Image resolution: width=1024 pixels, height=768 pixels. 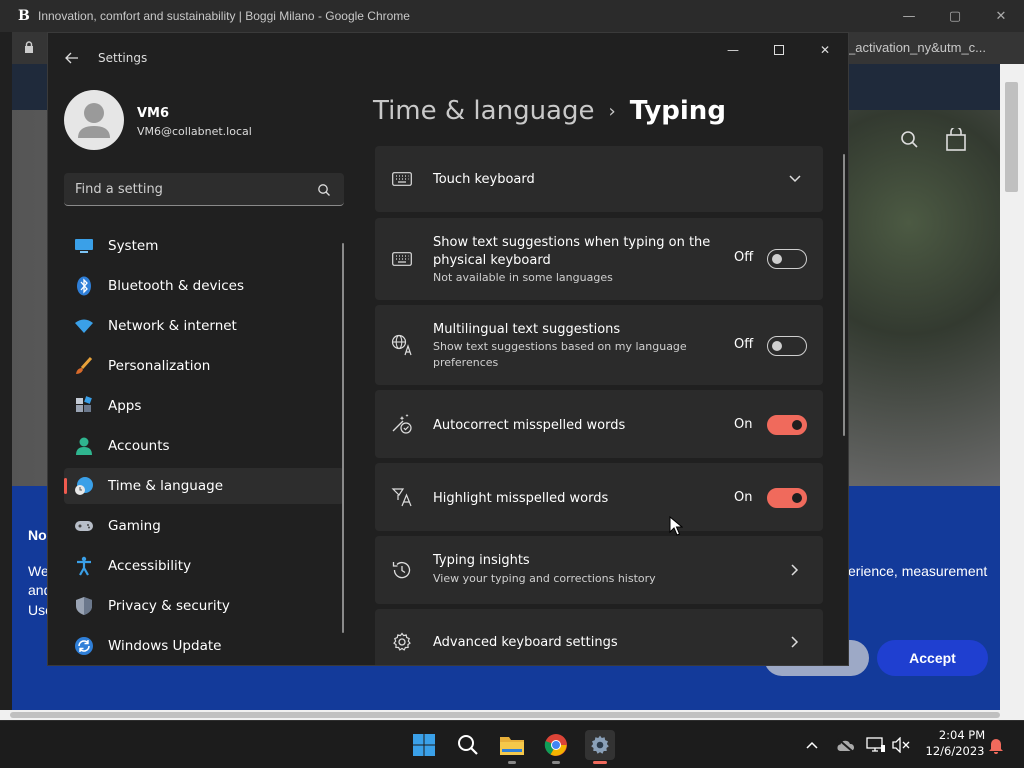 I want to click on user-silhouette-icon, so click(x=94, y=120).